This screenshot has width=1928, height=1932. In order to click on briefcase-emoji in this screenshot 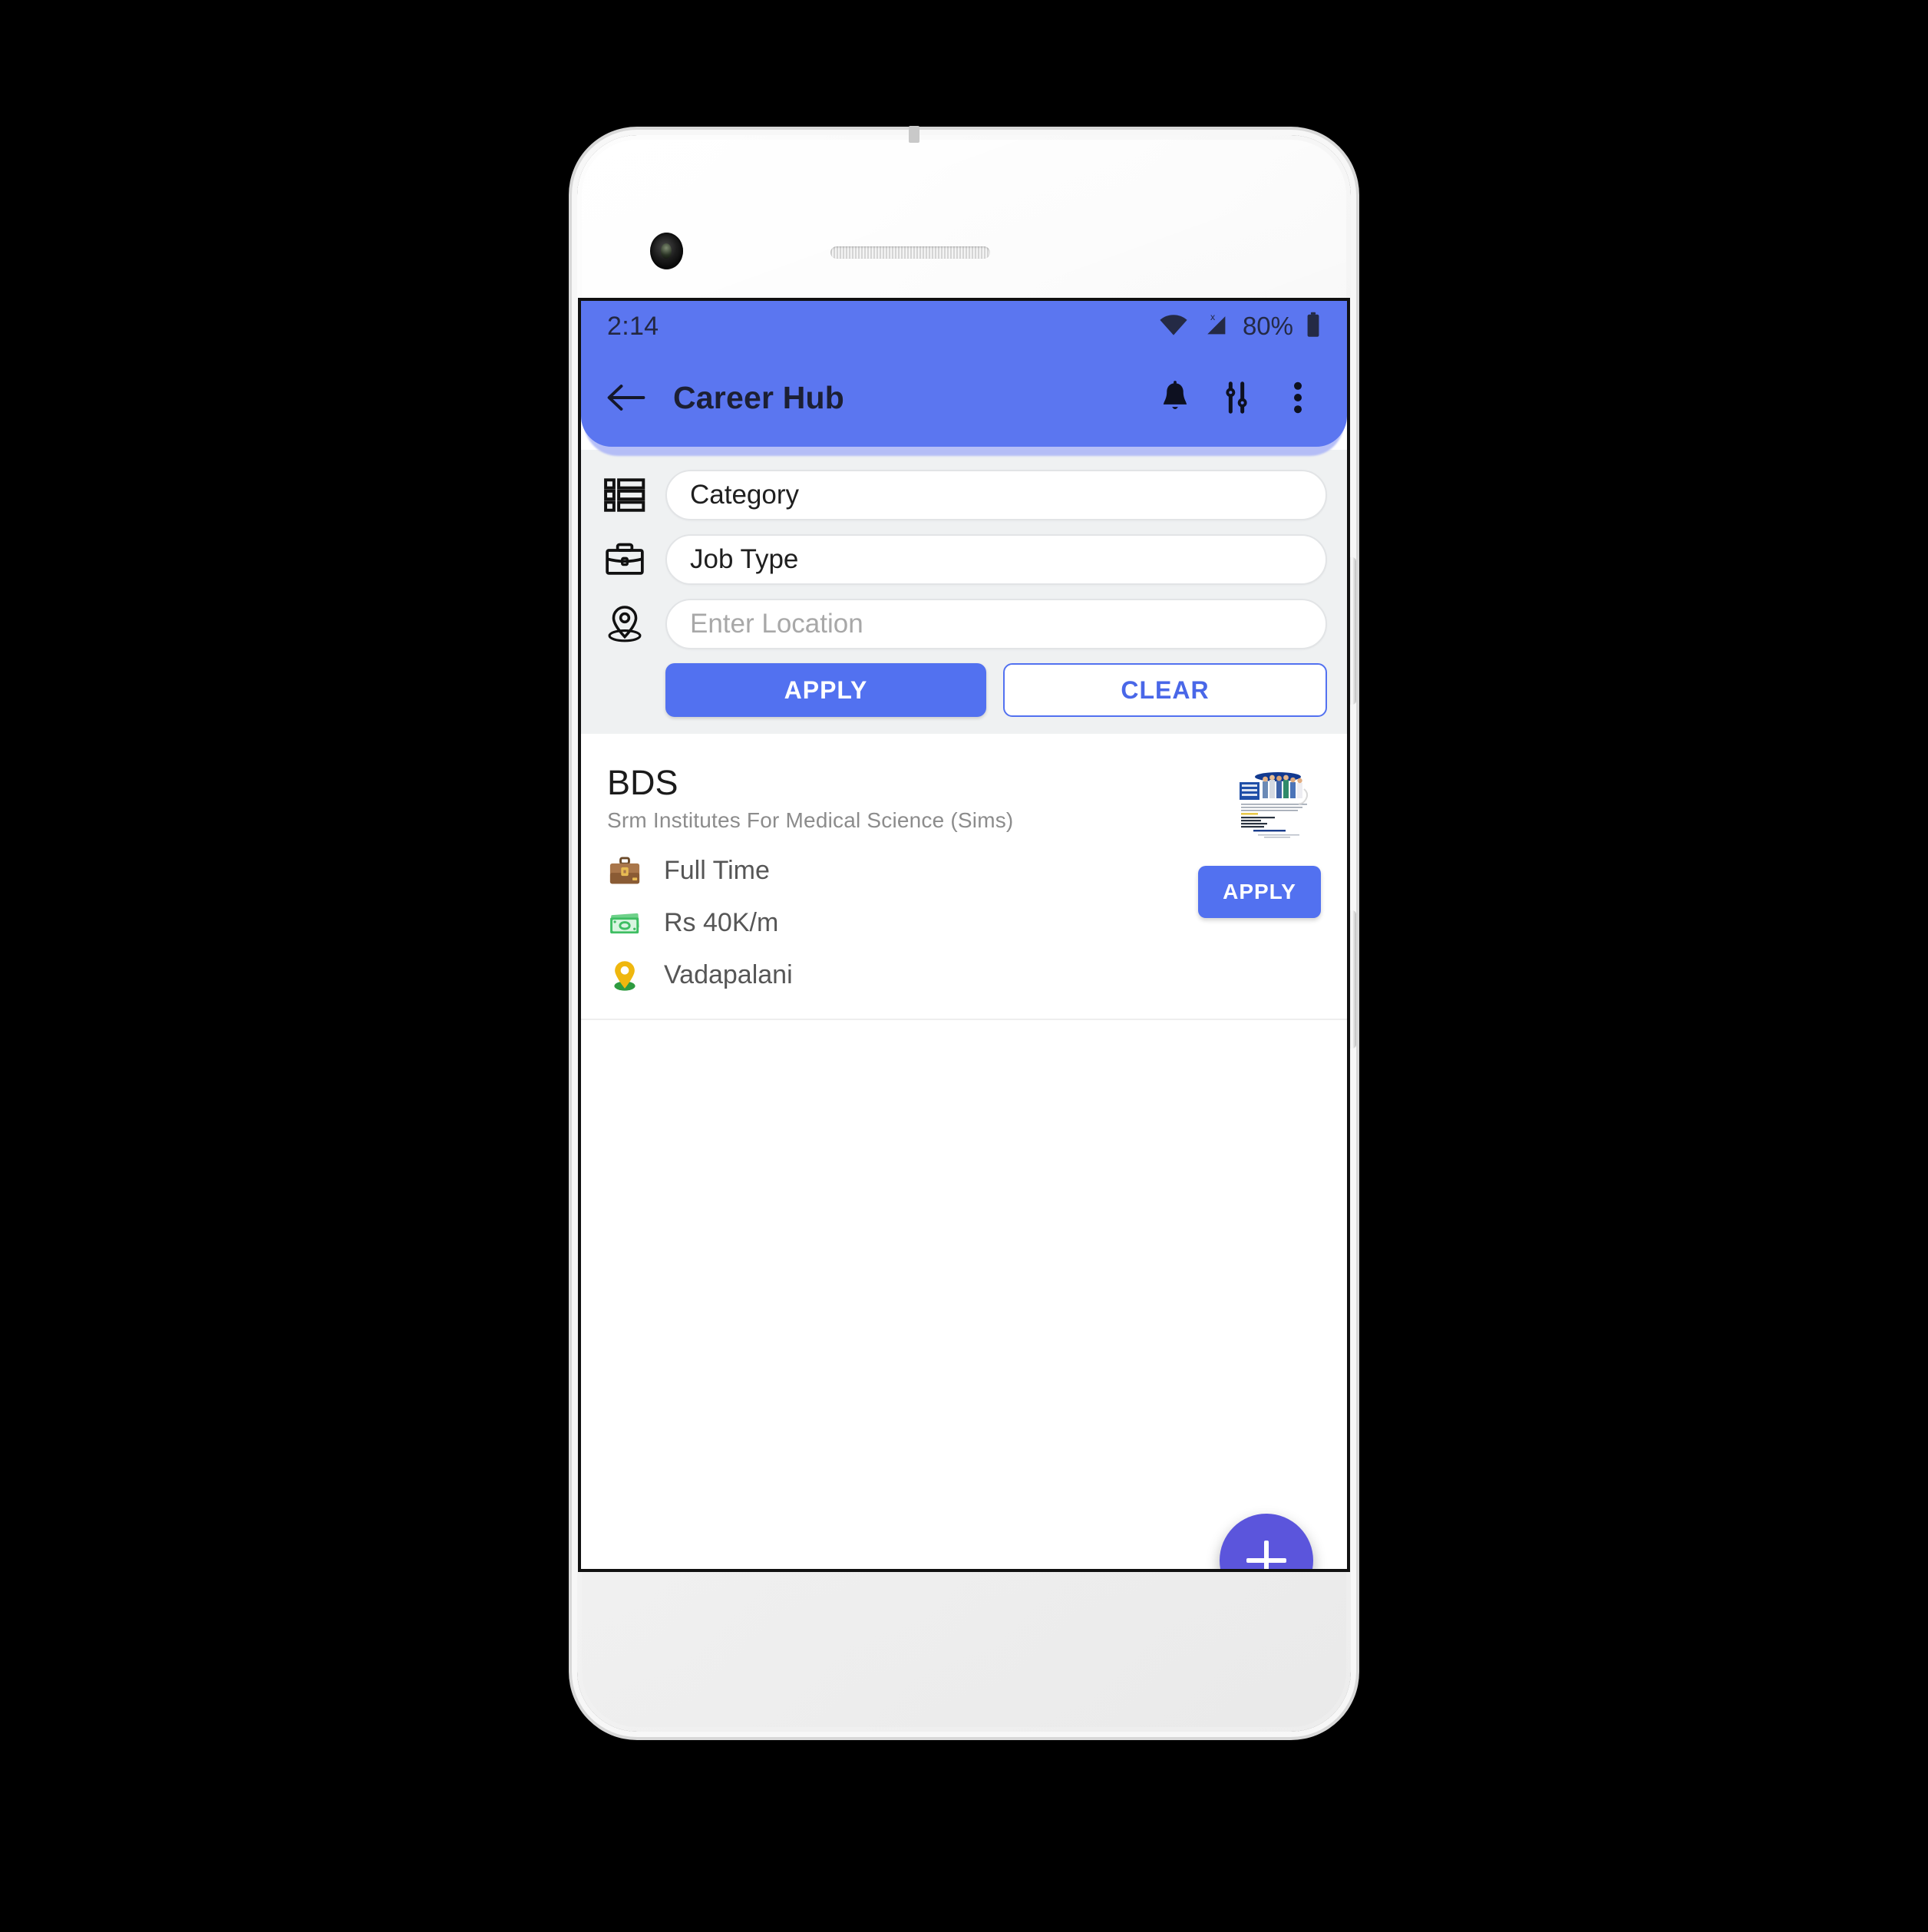, I will do `click(624, 871)`.